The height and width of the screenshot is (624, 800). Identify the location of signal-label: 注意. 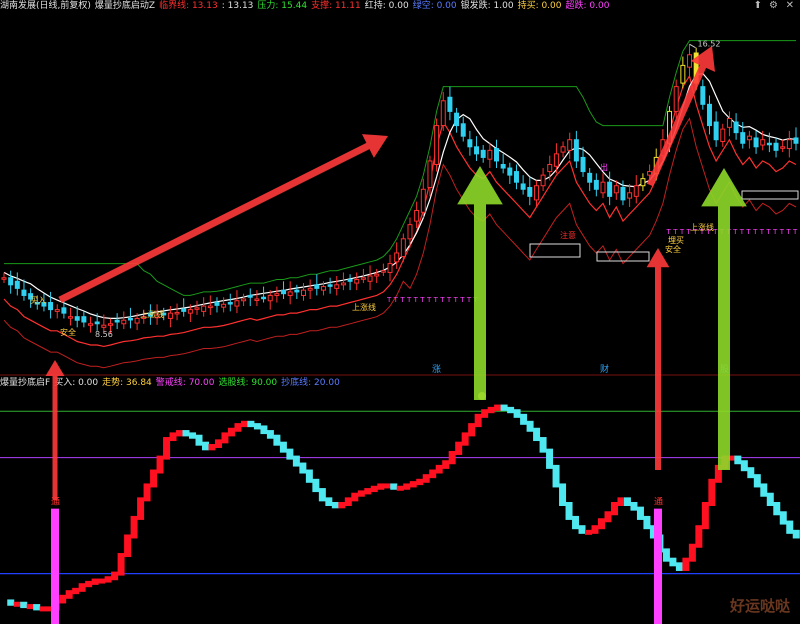
(568, 235).